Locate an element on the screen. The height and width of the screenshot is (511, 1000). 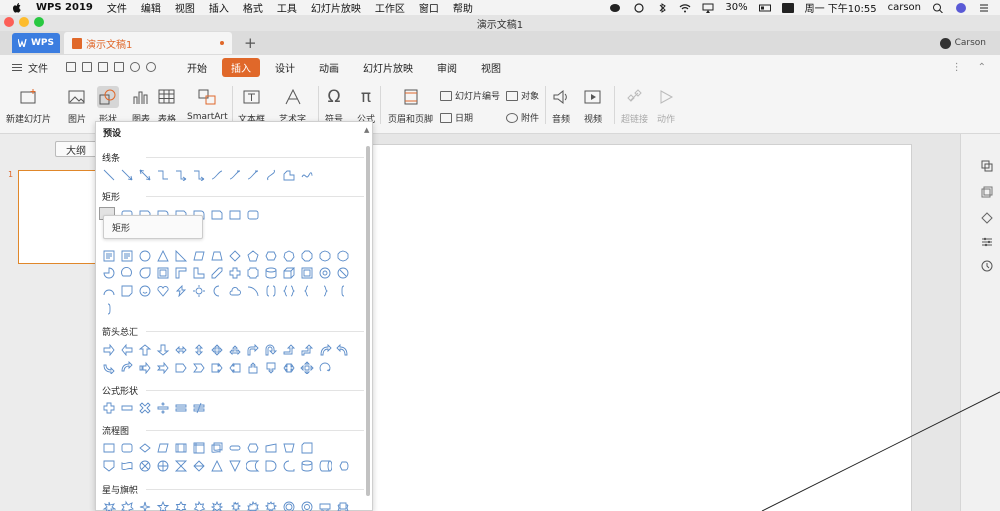
stor-shape-icon is located at coordinates (253, 465).